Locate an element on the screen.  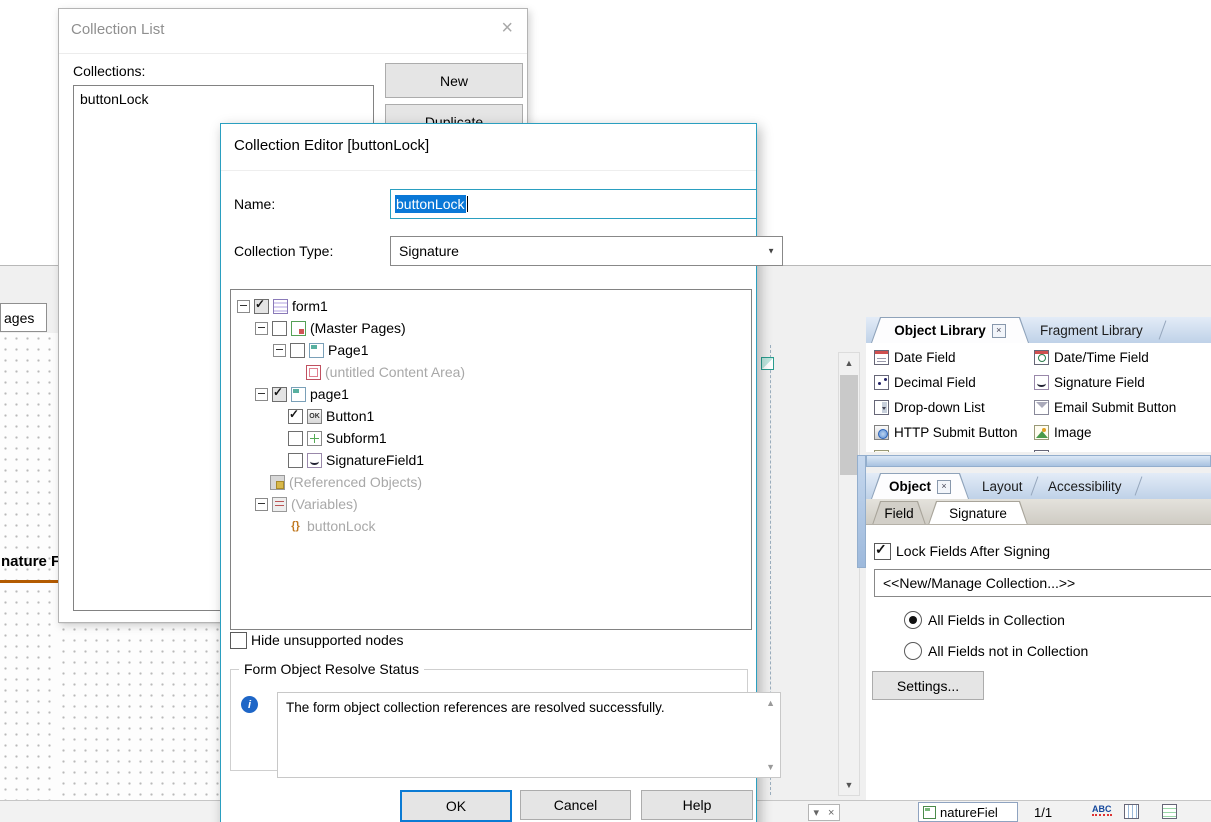
tree-item-signaturefield1: SignatureField1 is located at coordinates (491, 460).